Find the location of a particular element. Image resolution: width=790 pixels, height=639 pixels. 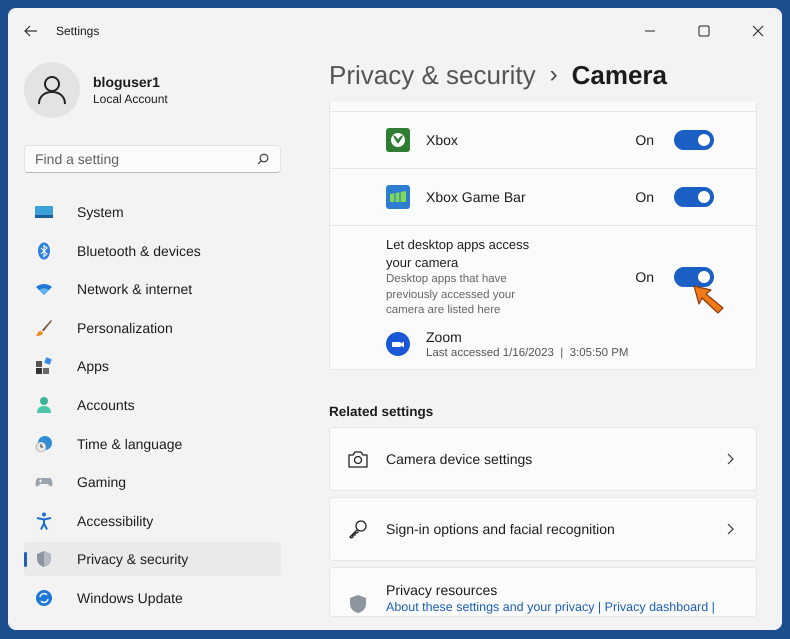

page-title: Camera is located at coordinates (620, 75).